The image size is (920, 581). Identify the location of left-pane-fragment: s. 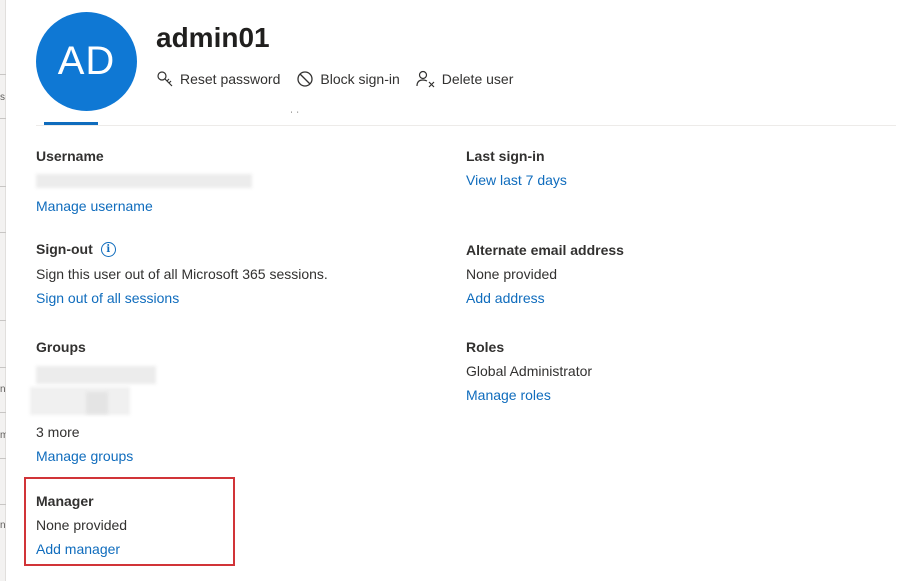
(2, 97).